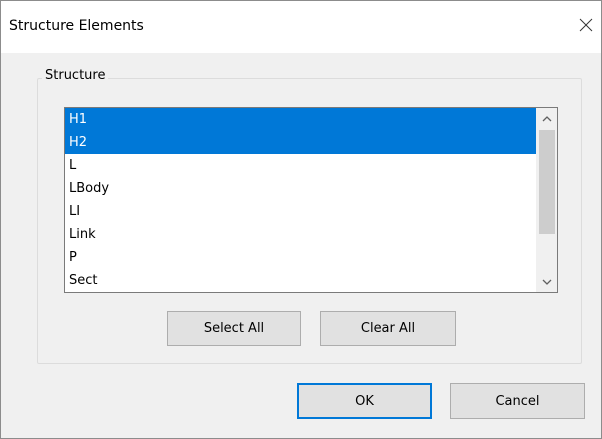  I want to click on list-item: L, so click(300, 165).